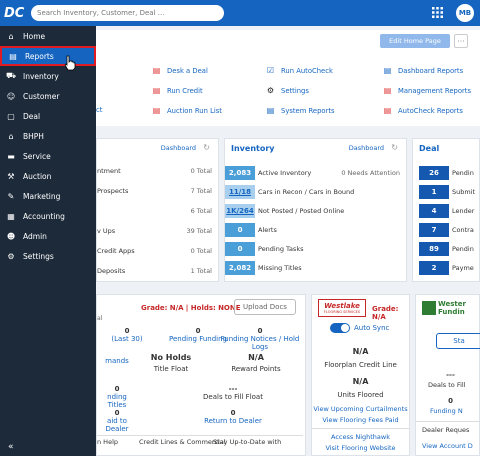 The height and width of the screenshot is (456, 480). What do you see at coordinates (315, 249) in the screenshot?
I see `inventory-row: 0 Pending Tasks` at bounding box center [315, 249].